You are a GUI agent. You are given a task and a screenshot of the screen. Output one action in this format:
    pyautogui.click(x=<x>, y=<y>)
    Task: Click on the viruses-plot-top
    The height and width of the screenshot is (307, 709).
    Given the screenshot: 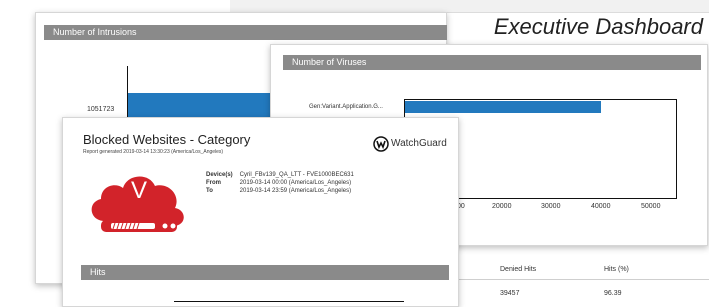 What is the action you would take?
    pyautogui.click(x=540, y=99)
    